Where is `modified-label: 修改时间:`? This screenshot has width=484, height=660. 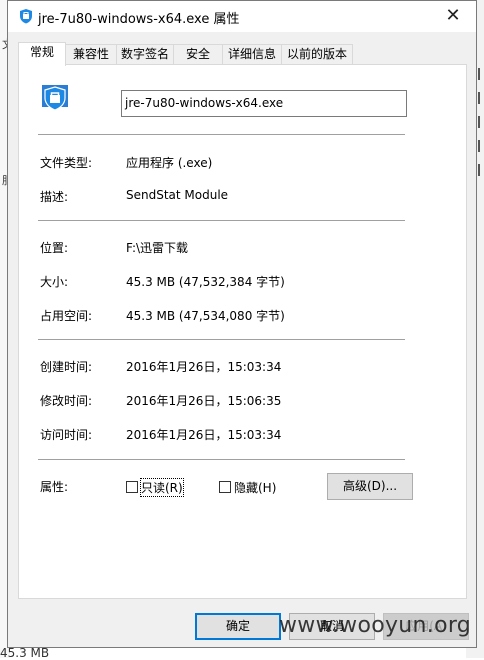 modified-label: 修改时间: is located at coordinates (66, 401).